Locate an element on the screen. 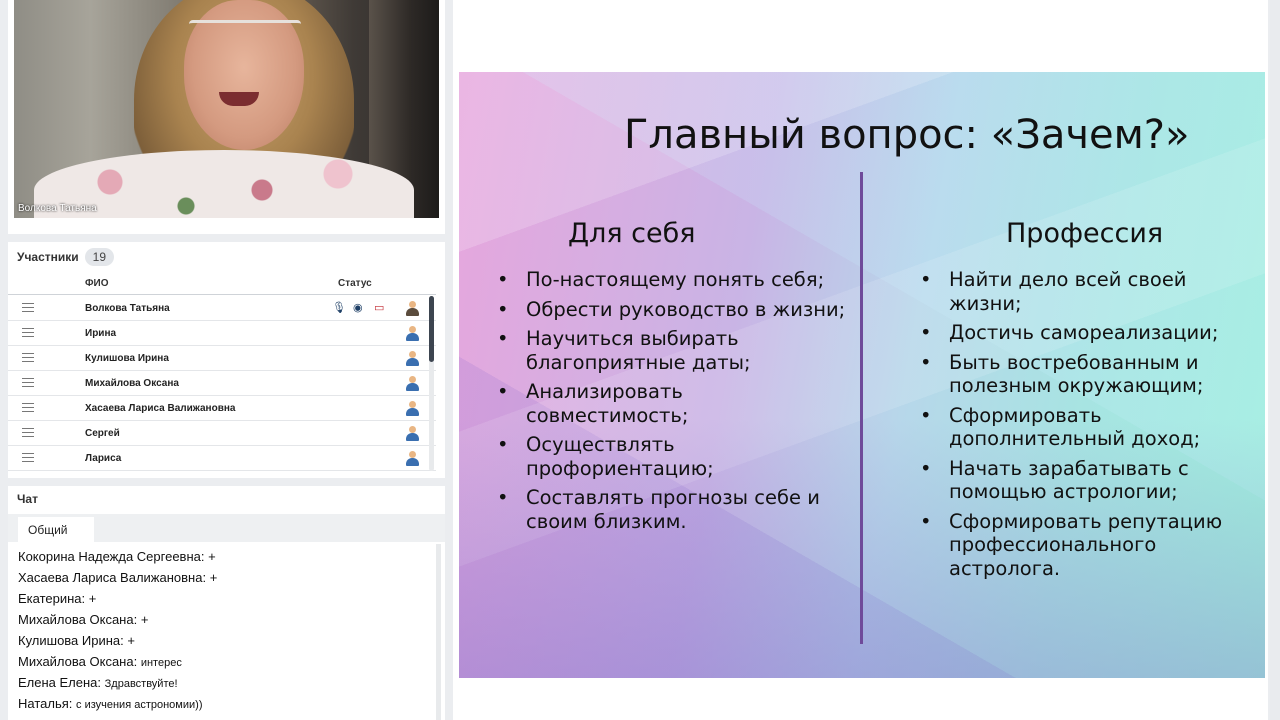 The image size is (1280, 720). participant-row: Сергей is located at coordinates (222, 433).